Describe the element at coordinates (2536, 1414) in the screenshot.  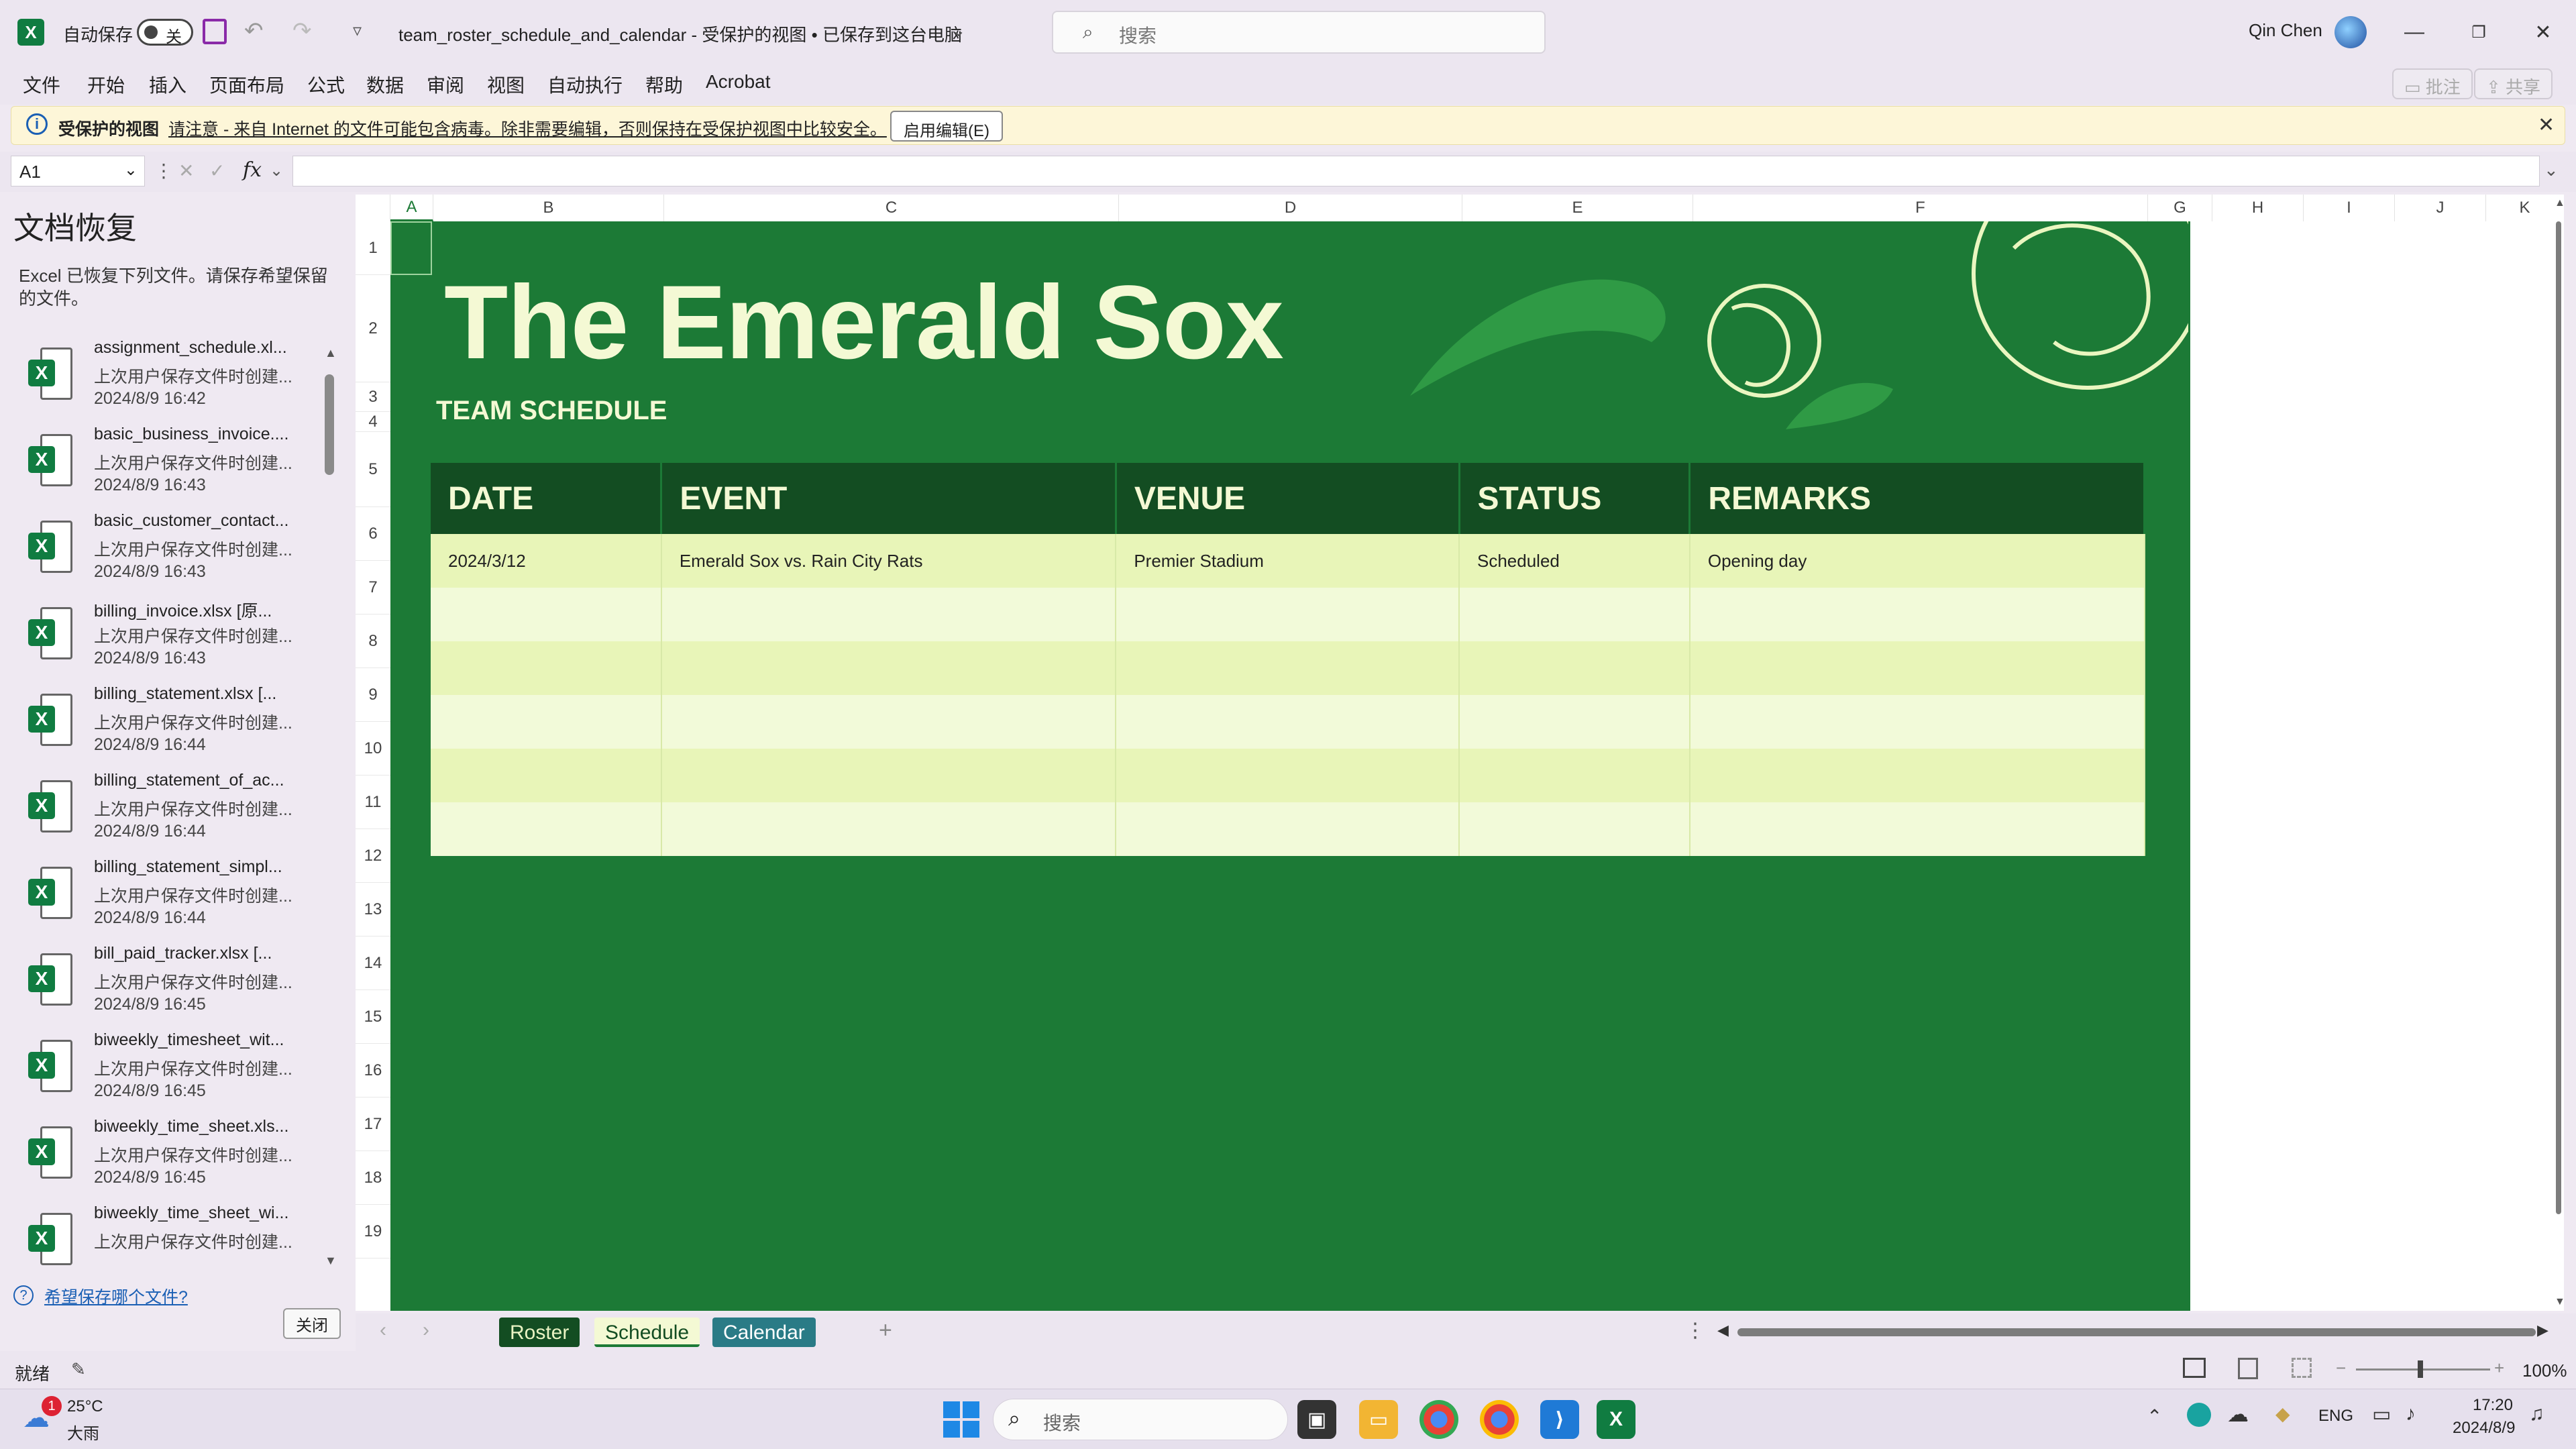
I see `notification-bell-icon: ♫` at that location.